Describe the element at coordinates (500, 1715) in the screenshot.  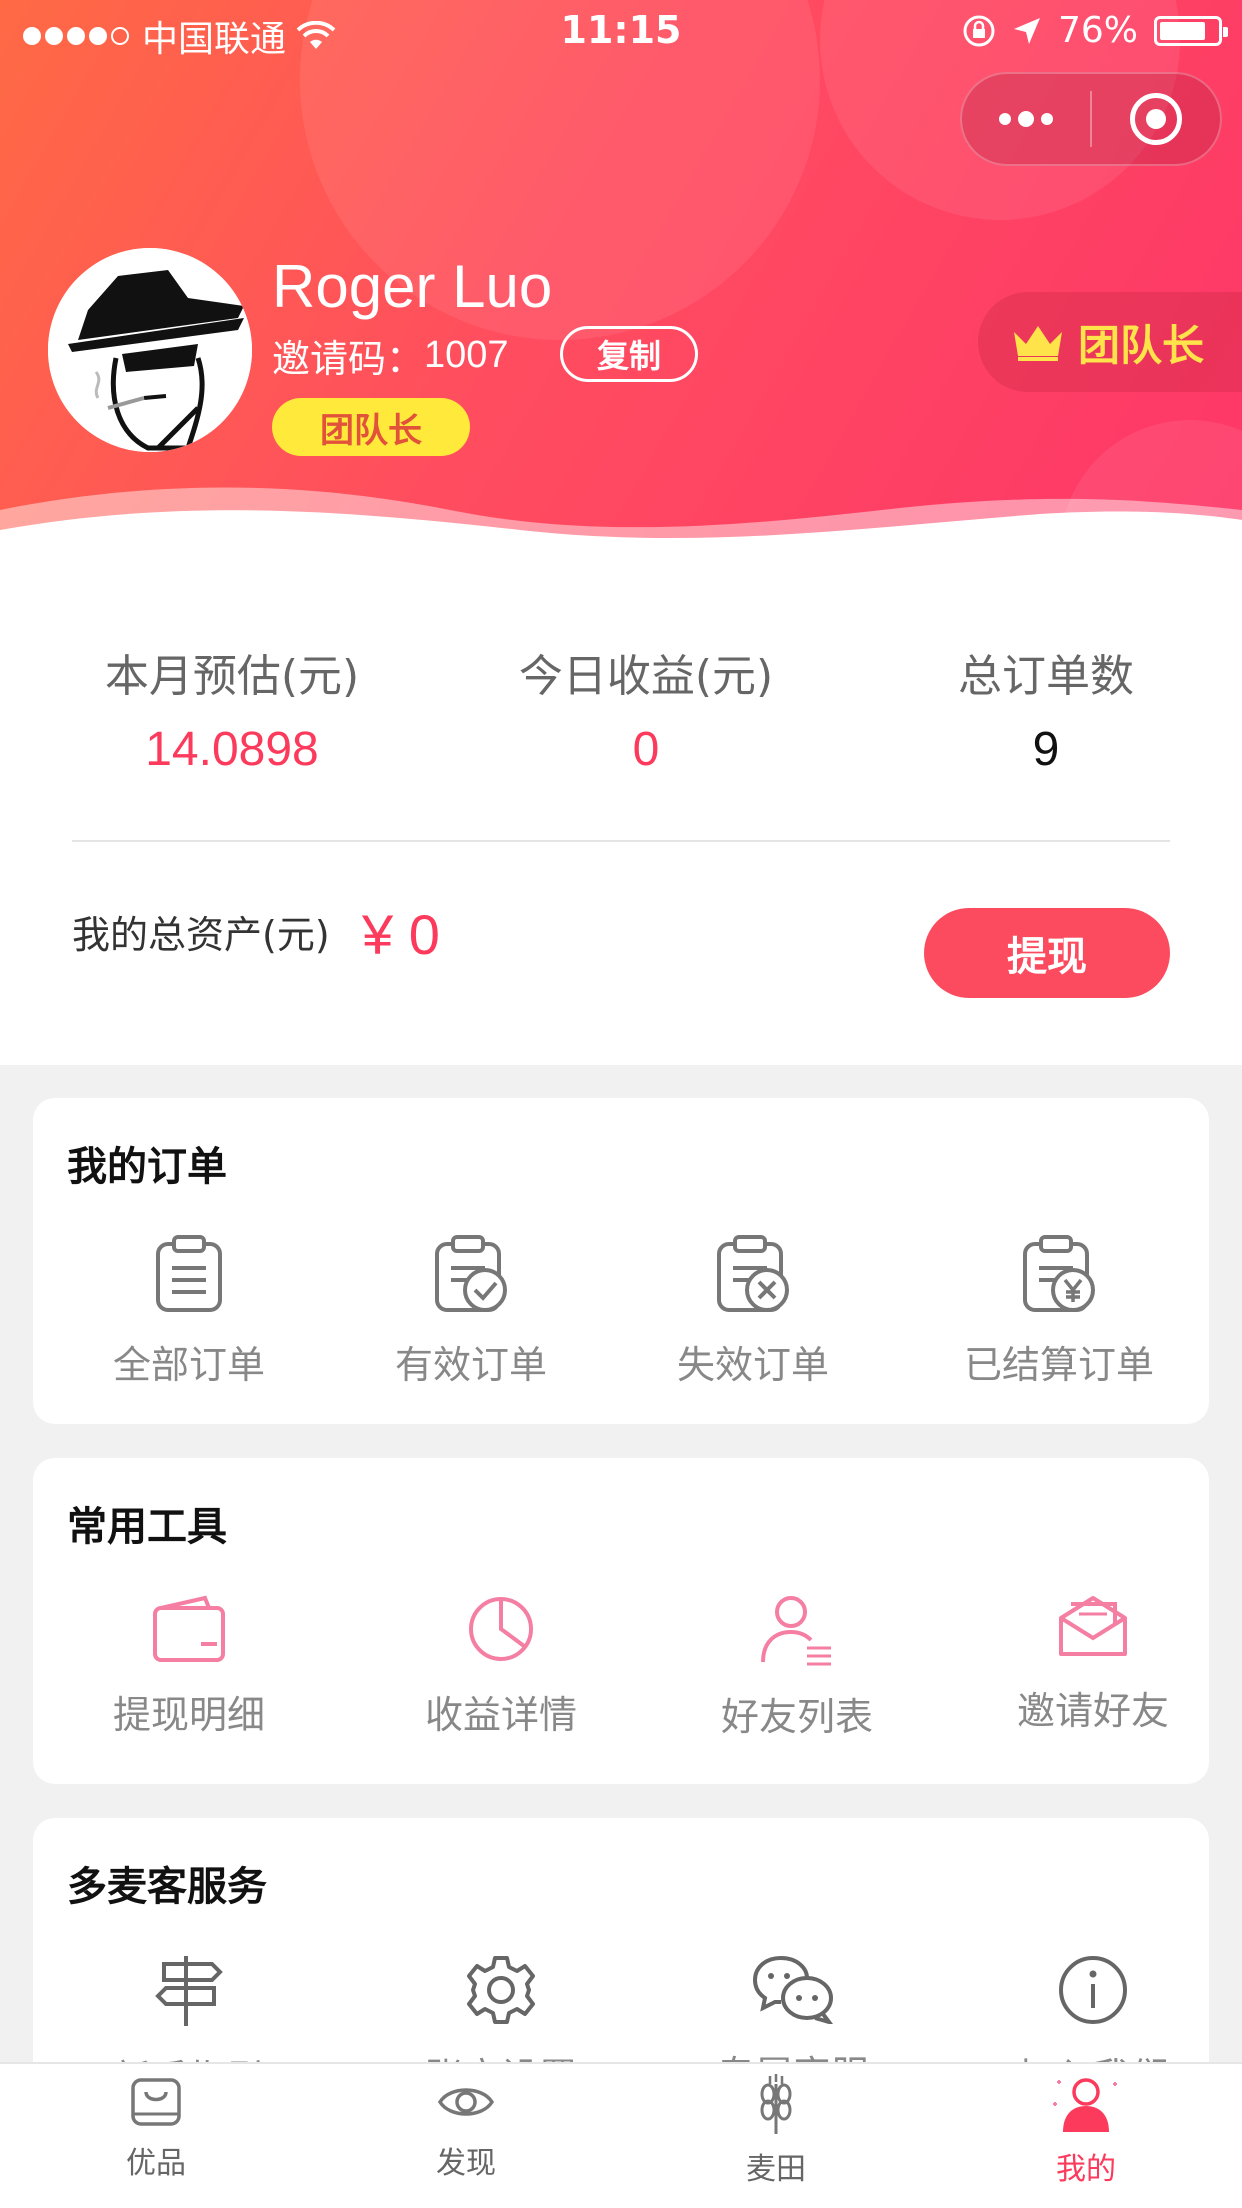
I see `tool-income-detail-label: 收益详情` at that location.